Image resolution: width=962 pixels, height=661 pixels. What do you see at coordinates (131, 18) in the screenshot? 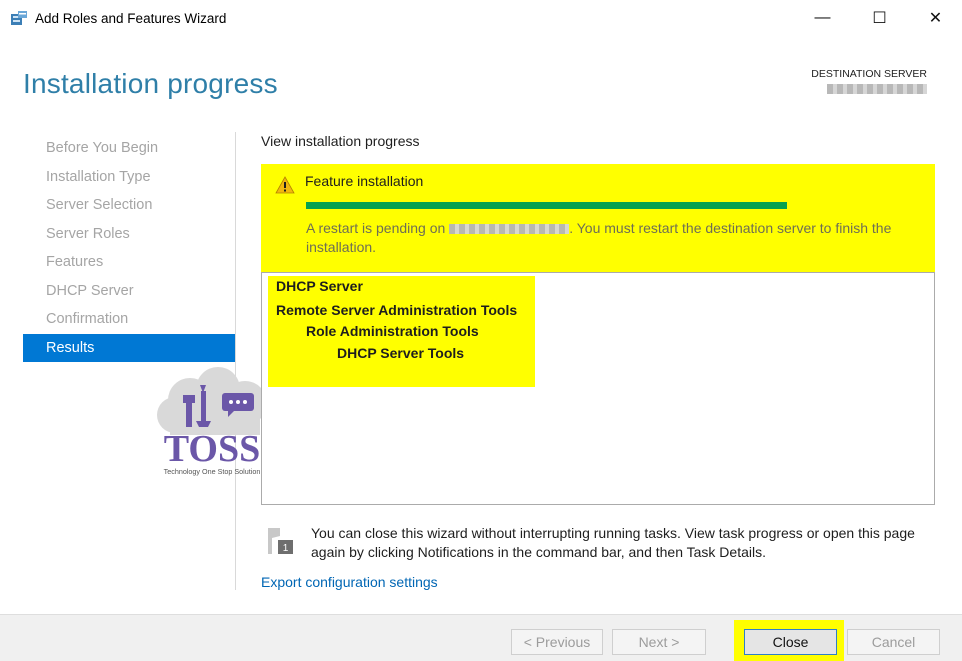
I see `window-title: Add Roles and Features Wizard` at bounding box center [131, 18].